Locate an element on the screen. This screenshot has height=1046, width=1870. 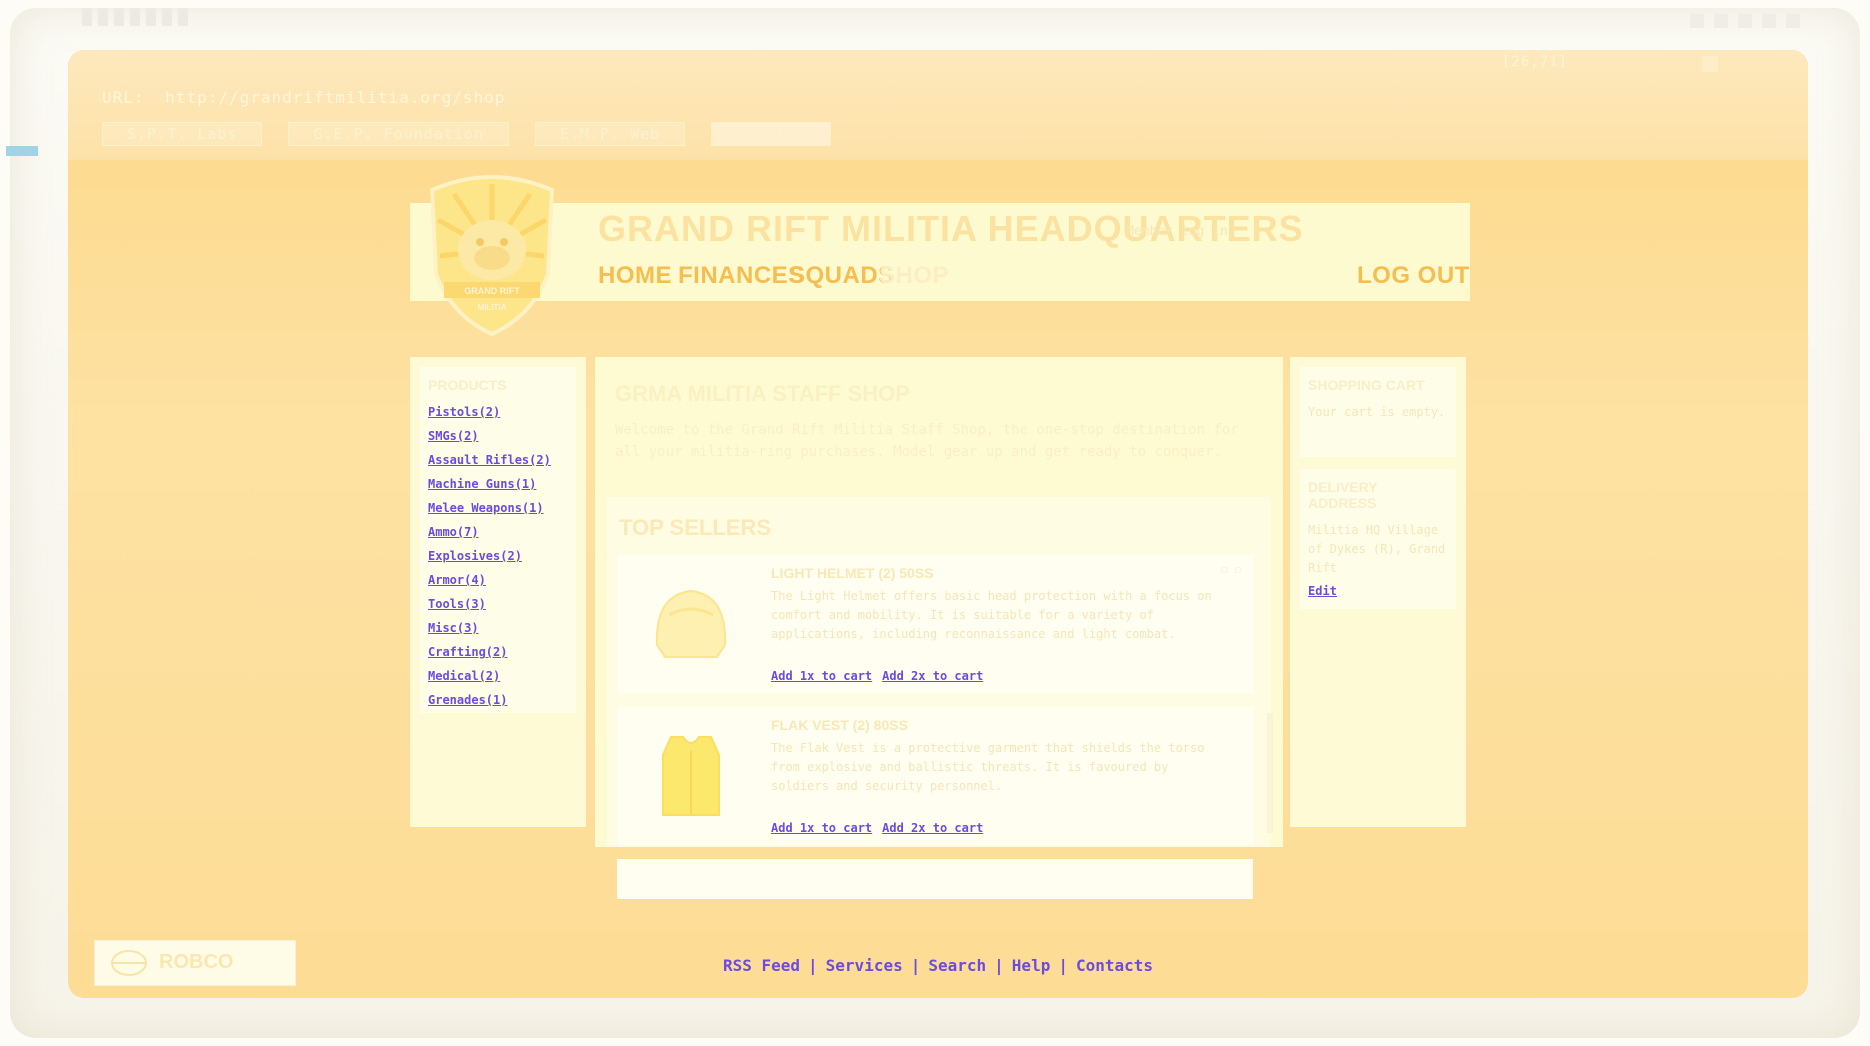
category-medical-link: Medical(2) is located at coordinates (464, 676).